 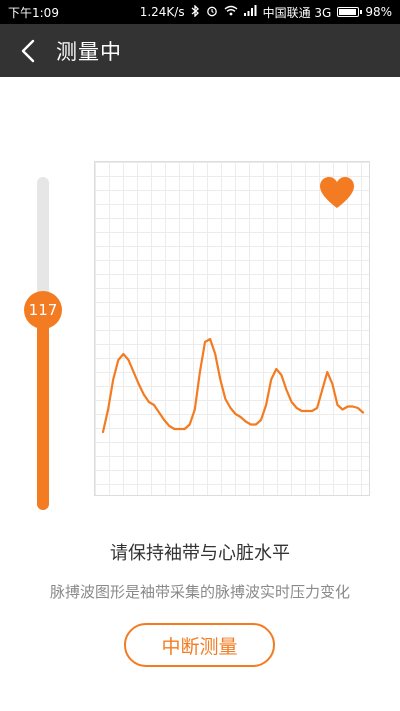 I want to click on status-bar: 下午1:09 1.24K/s 中国联通 3G 98%, so click(x=200, y=12).